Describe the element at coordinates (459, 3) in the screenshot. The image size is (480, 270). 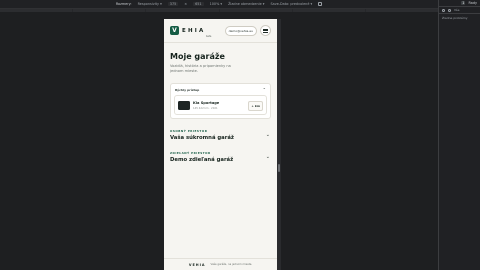
I see `devtools-tabs: 1 Rady` at that location.